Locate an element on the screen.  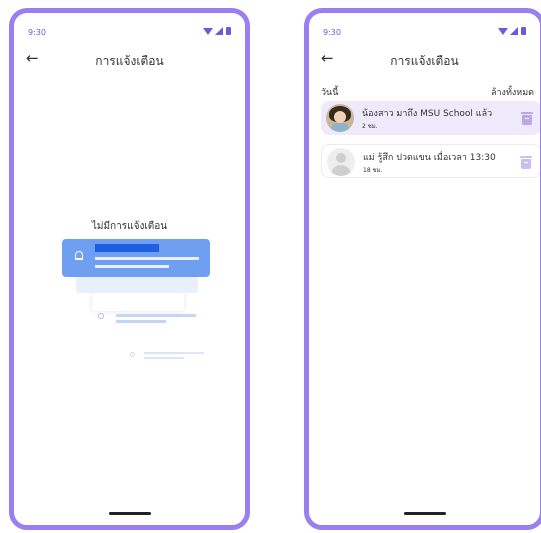
illustration-card-front is located at coordinates (136, 258).